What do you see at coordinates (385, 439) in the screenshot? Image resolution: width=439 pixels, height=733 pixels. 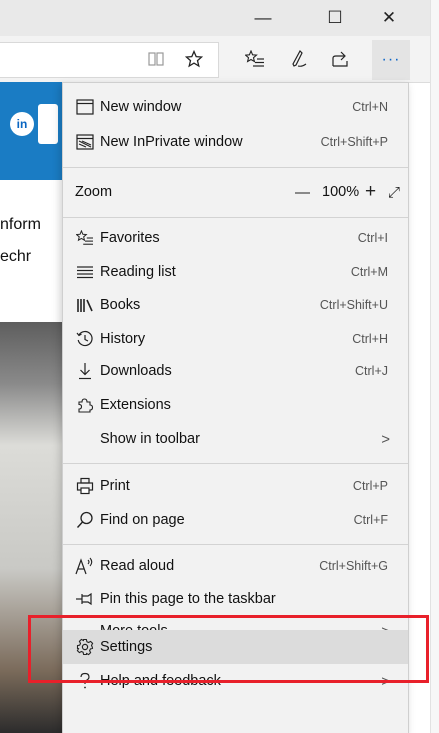 I see `chevron-right-icon: >` at bounding box center [385, 439].